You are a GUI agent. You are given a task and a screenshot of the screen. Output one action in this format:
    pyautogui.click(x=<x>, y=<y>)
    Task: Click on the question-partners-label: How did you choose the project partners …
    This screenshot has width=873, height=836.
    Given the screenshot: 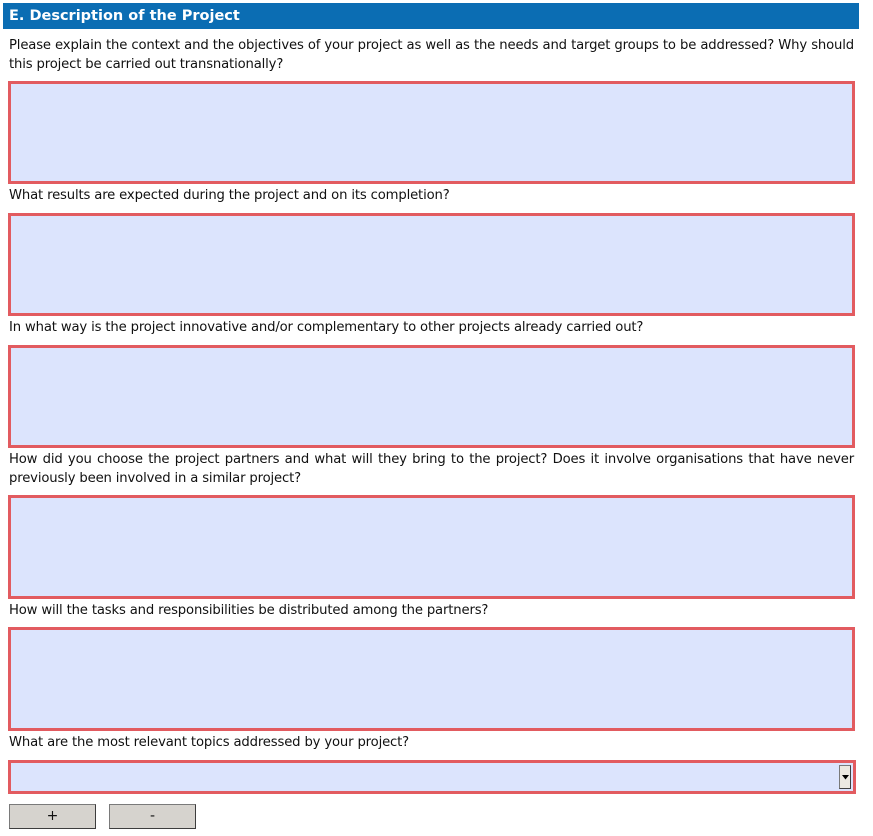 What is the action you would take?
    pyautogui.click(x=431, y=469)
    